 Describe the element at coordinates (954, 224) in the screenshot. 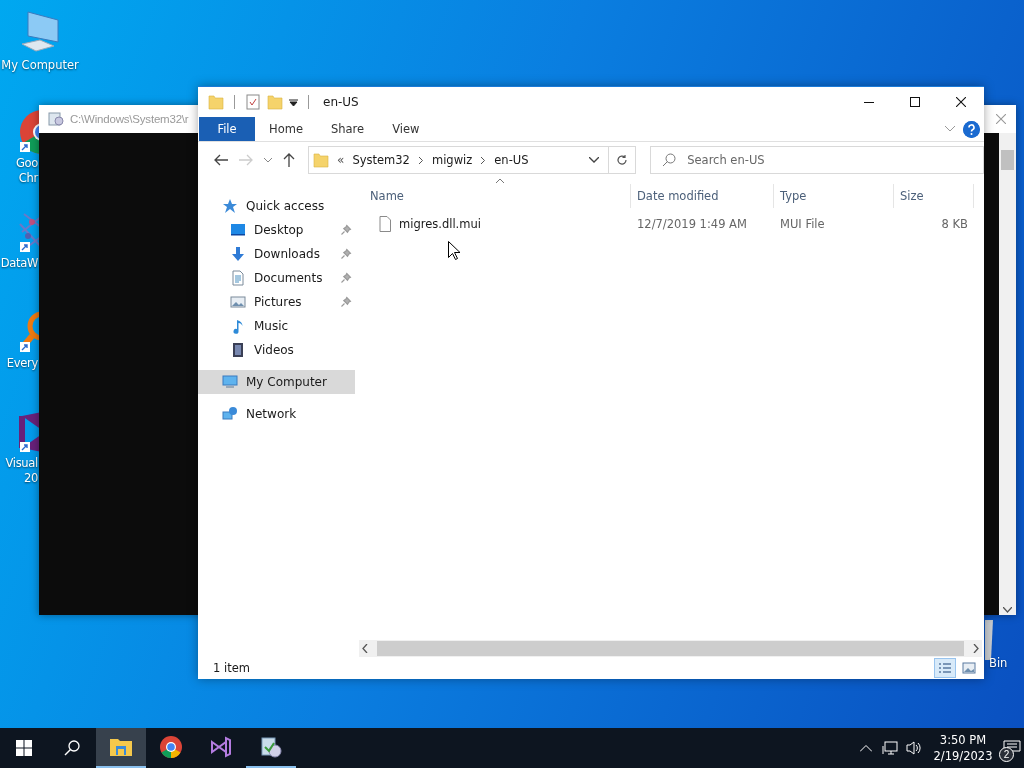

I see `table-cell-text: 8 KB` at that location.